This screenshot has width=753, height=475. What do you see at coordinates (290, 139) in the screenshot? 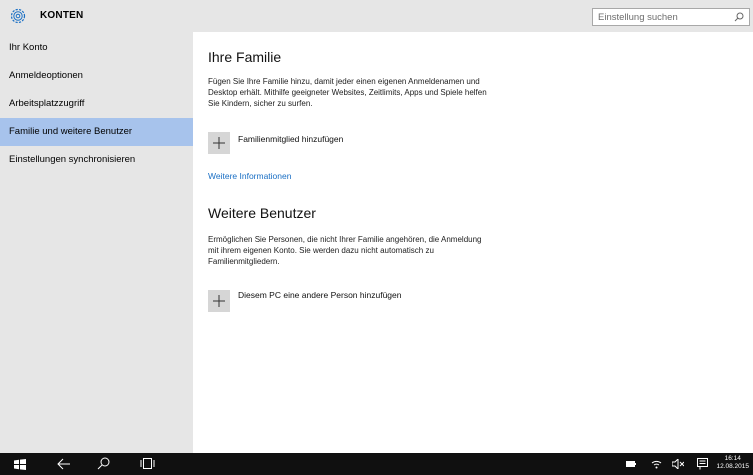
I see `add-family-member-label: Familienmitglied hinzufügen` at bounding box center [290, 139].